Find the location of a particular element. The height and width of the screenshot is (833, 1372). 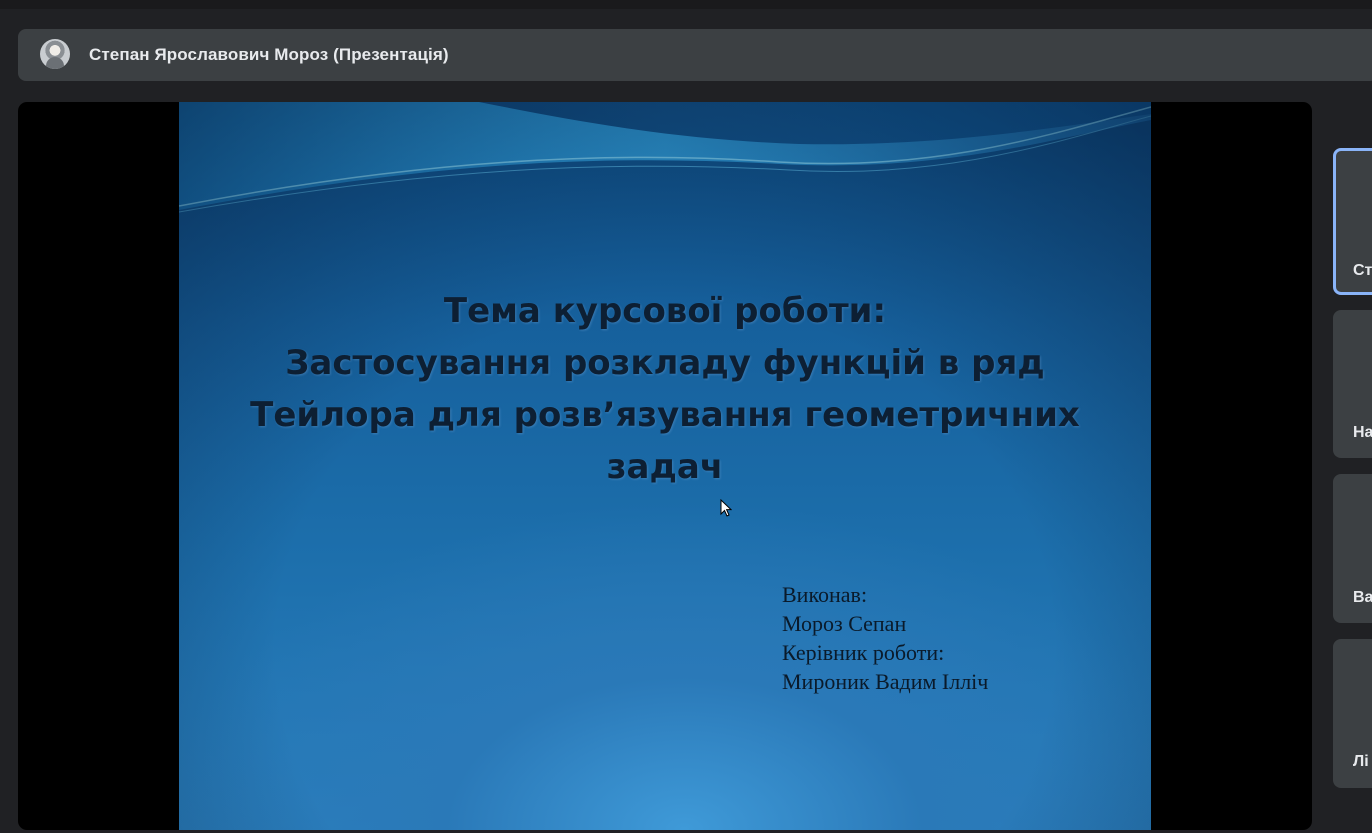

credits-line: Мороз Сепан is located at coordinates (844, 623).